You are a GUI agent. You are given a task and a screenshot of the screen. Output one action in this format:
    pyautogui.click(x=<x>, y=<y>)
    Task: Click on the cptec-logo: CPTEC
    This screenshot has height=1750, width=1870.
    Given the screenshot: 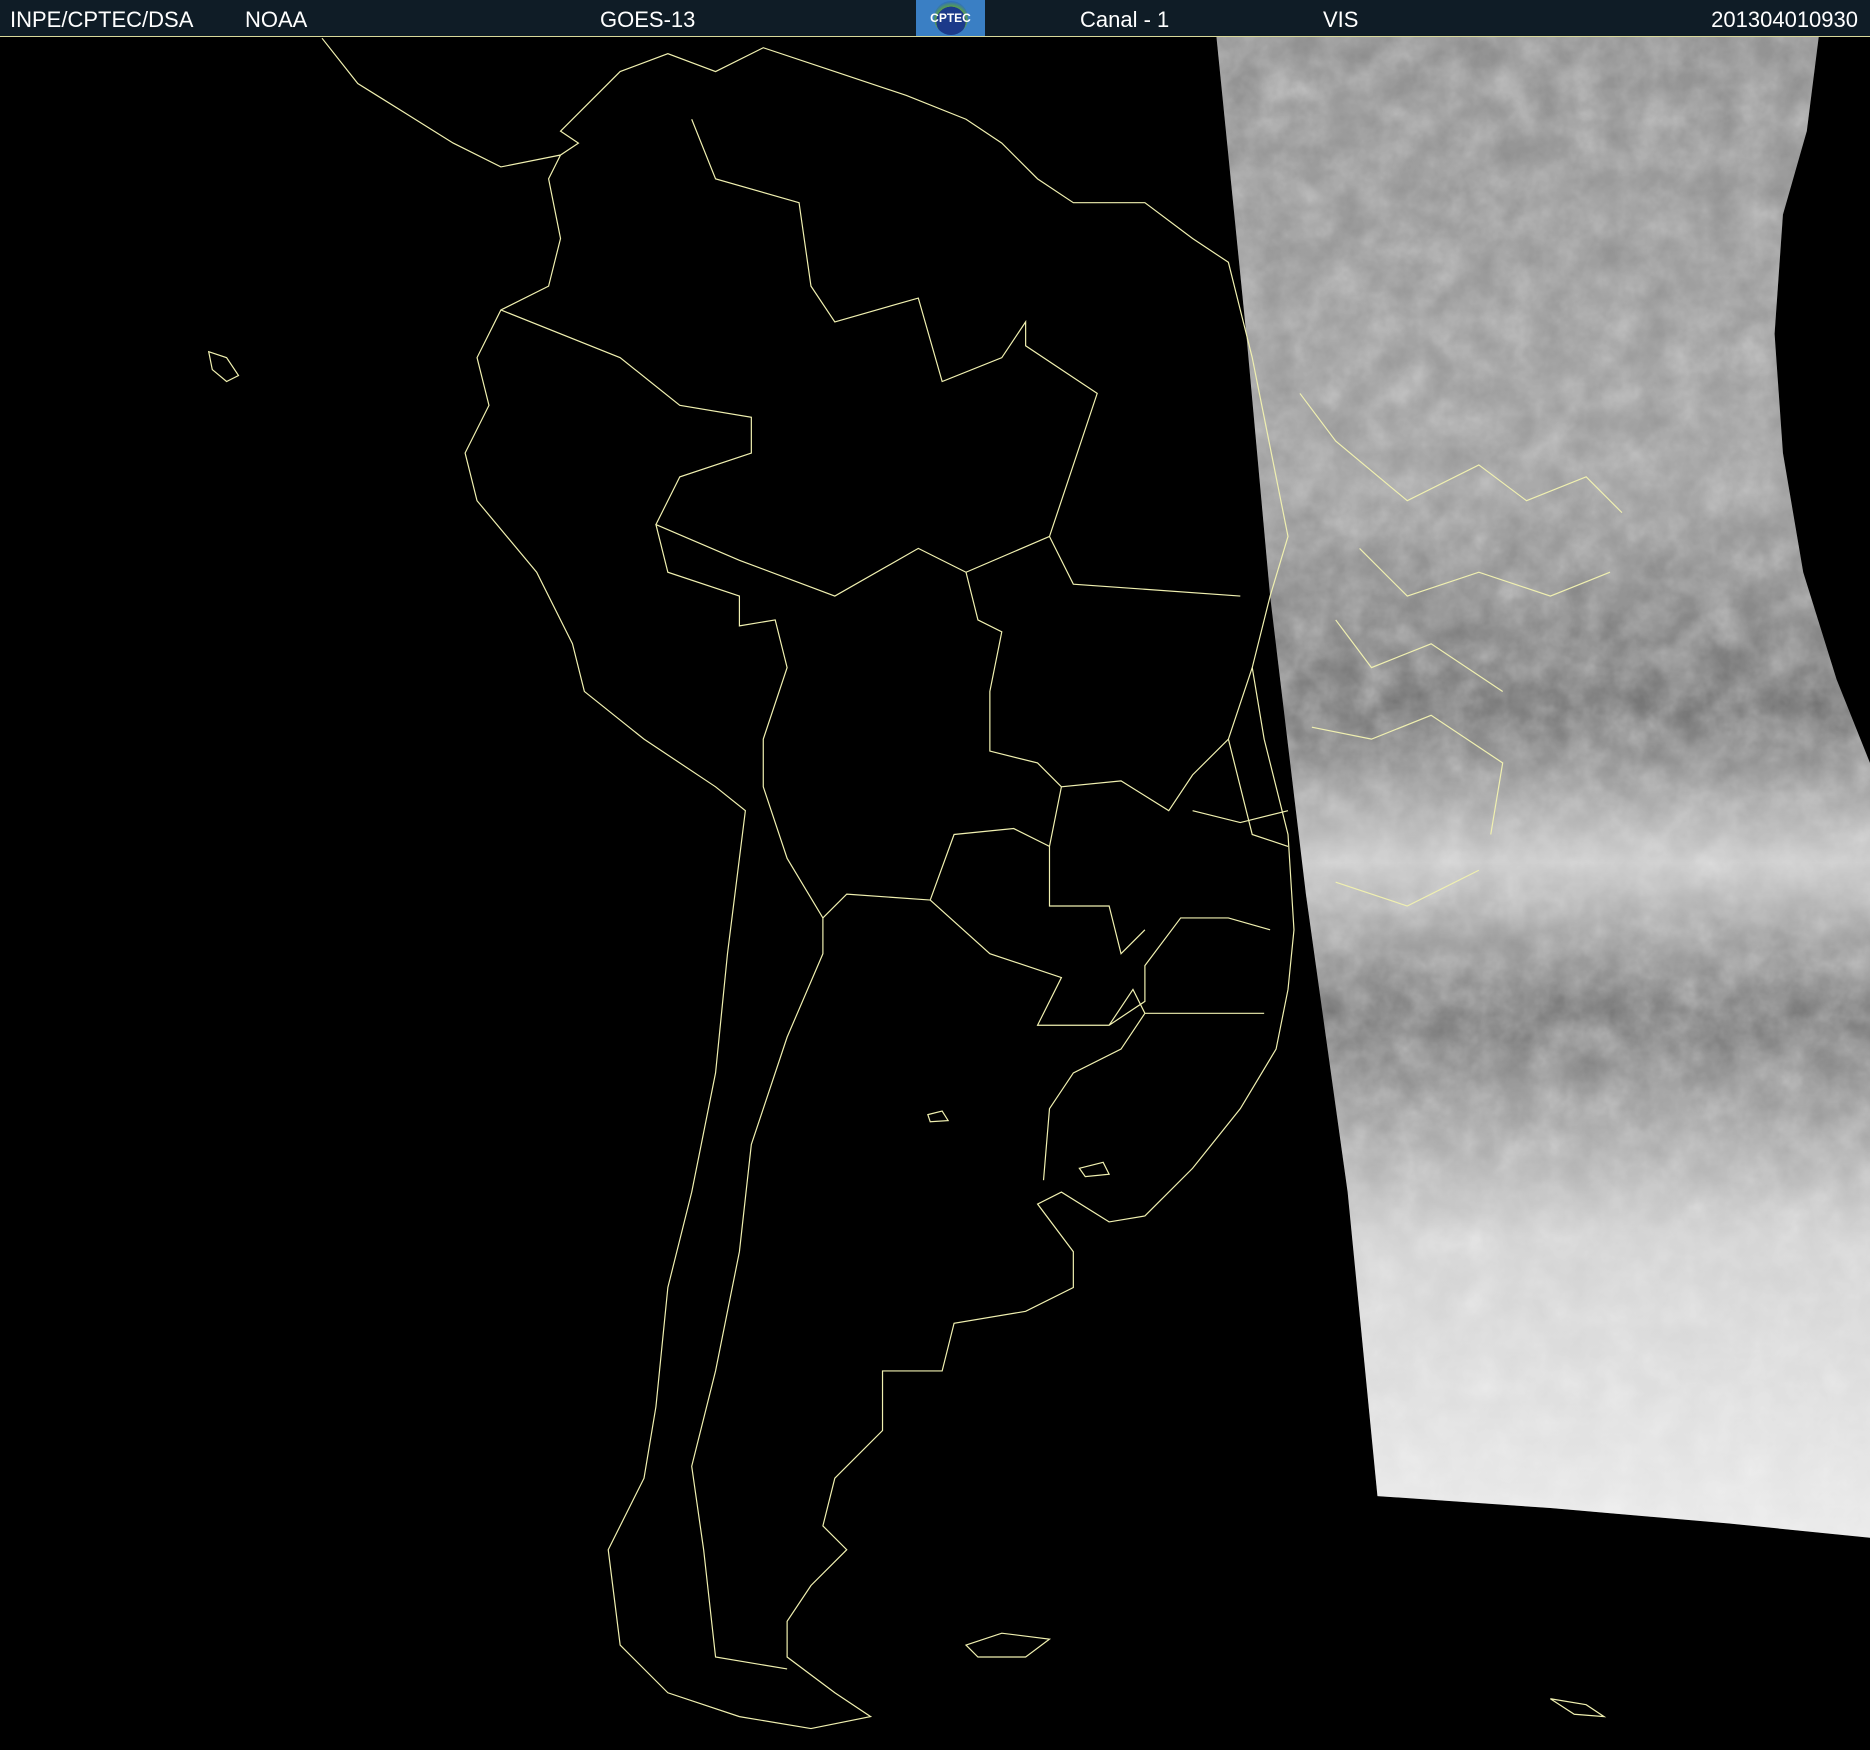 What is the action you would take?
    pyautogui.click(x=950, y=18)
    